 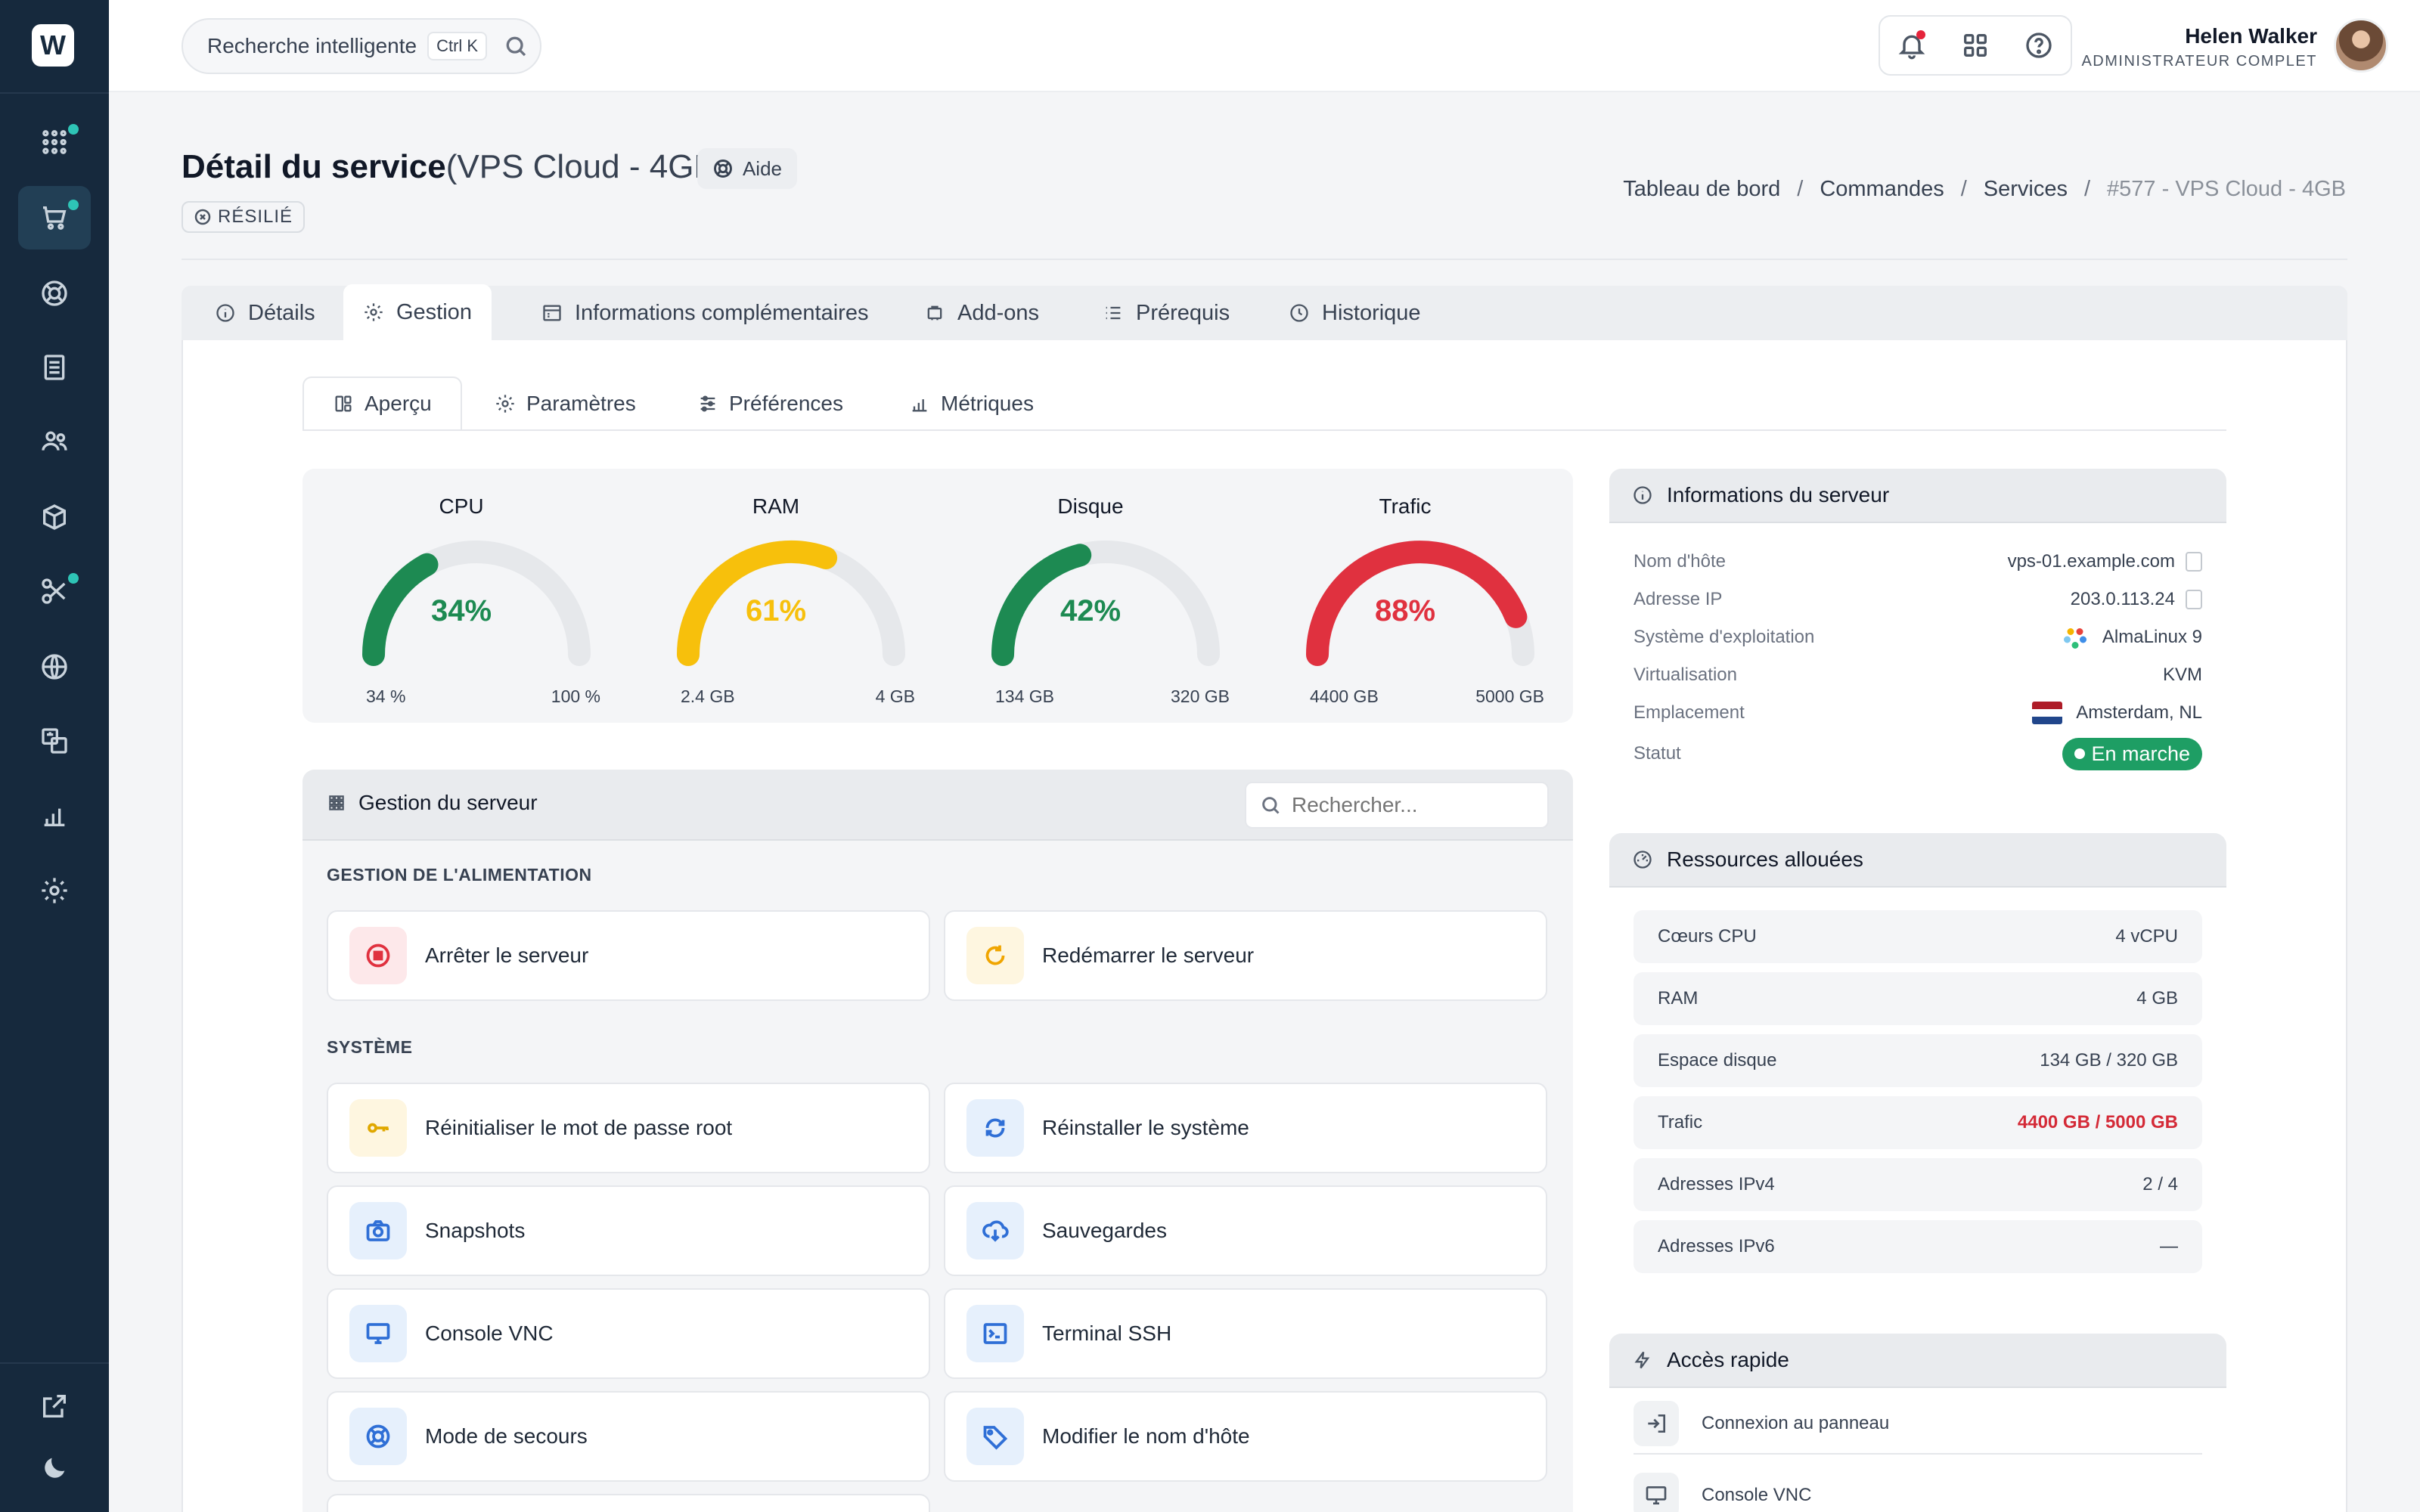 What do you see at coordinates (1912, 45) in the screenshot?
I see `notifications-button` at bounding box center [1912, 45].